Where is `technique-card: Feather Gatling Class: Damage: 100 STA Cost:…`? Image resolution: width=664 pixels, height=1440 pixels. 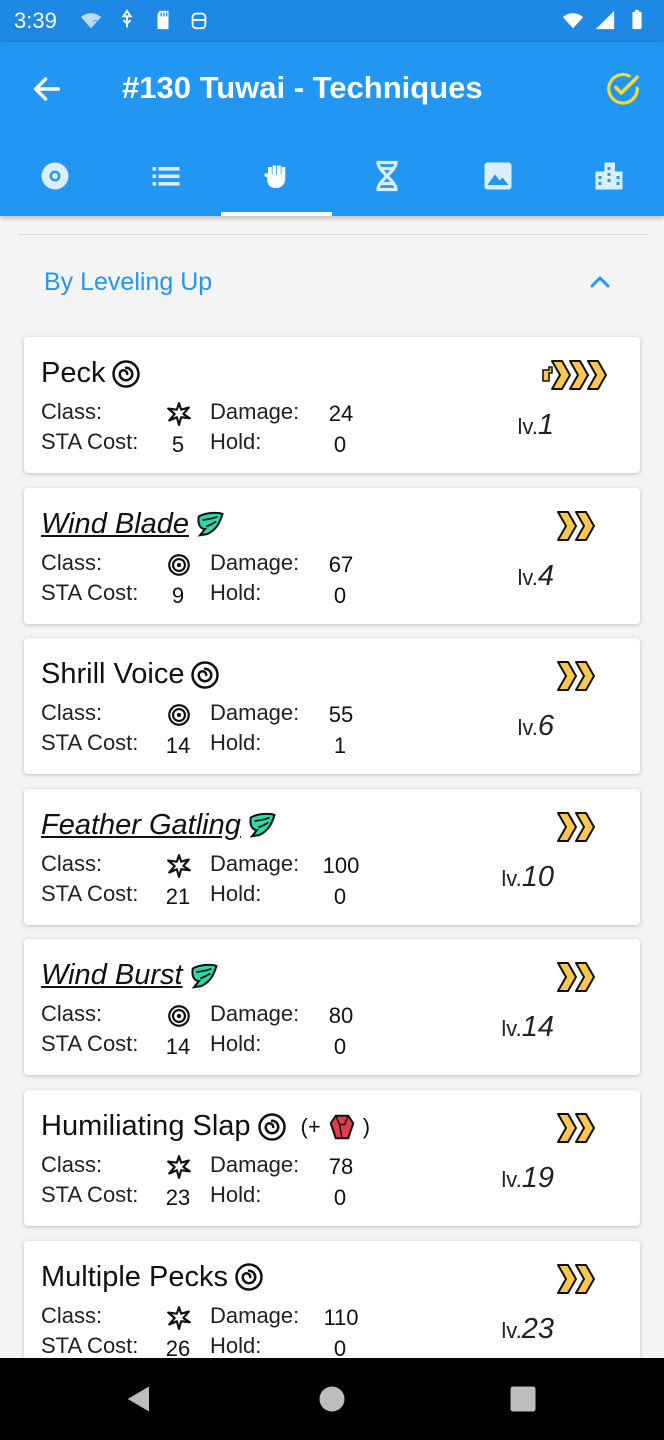 technique-card: Feather Gatling Class: Damage: 100 STA Cost:… is located at coordinates (332, 856).